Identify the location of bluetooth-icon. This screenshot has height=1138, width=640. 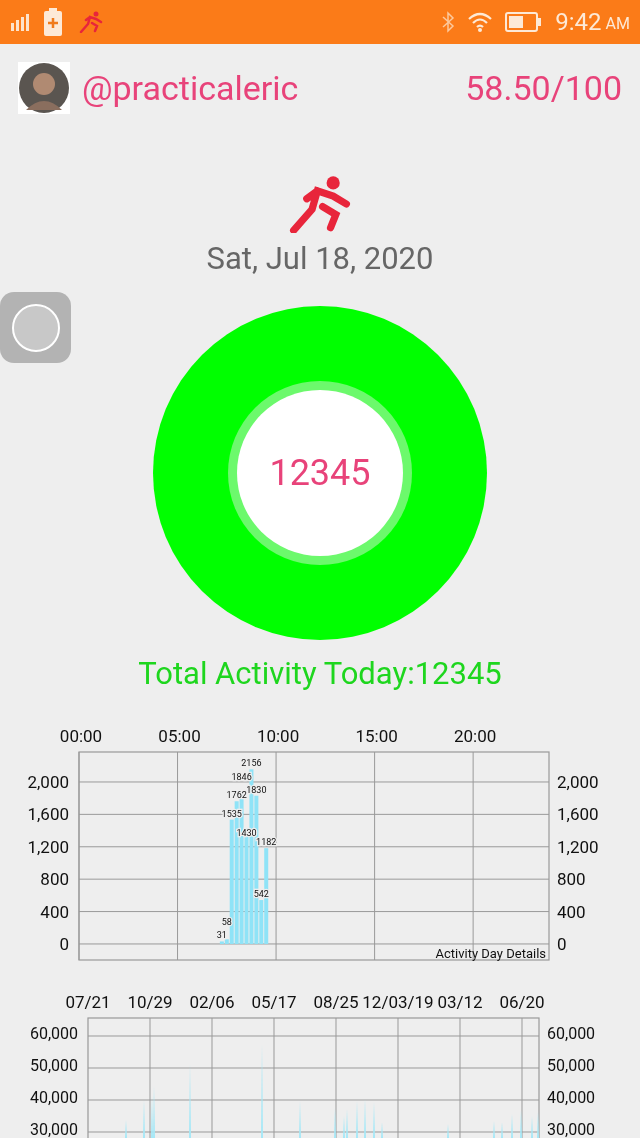
(448, 22).